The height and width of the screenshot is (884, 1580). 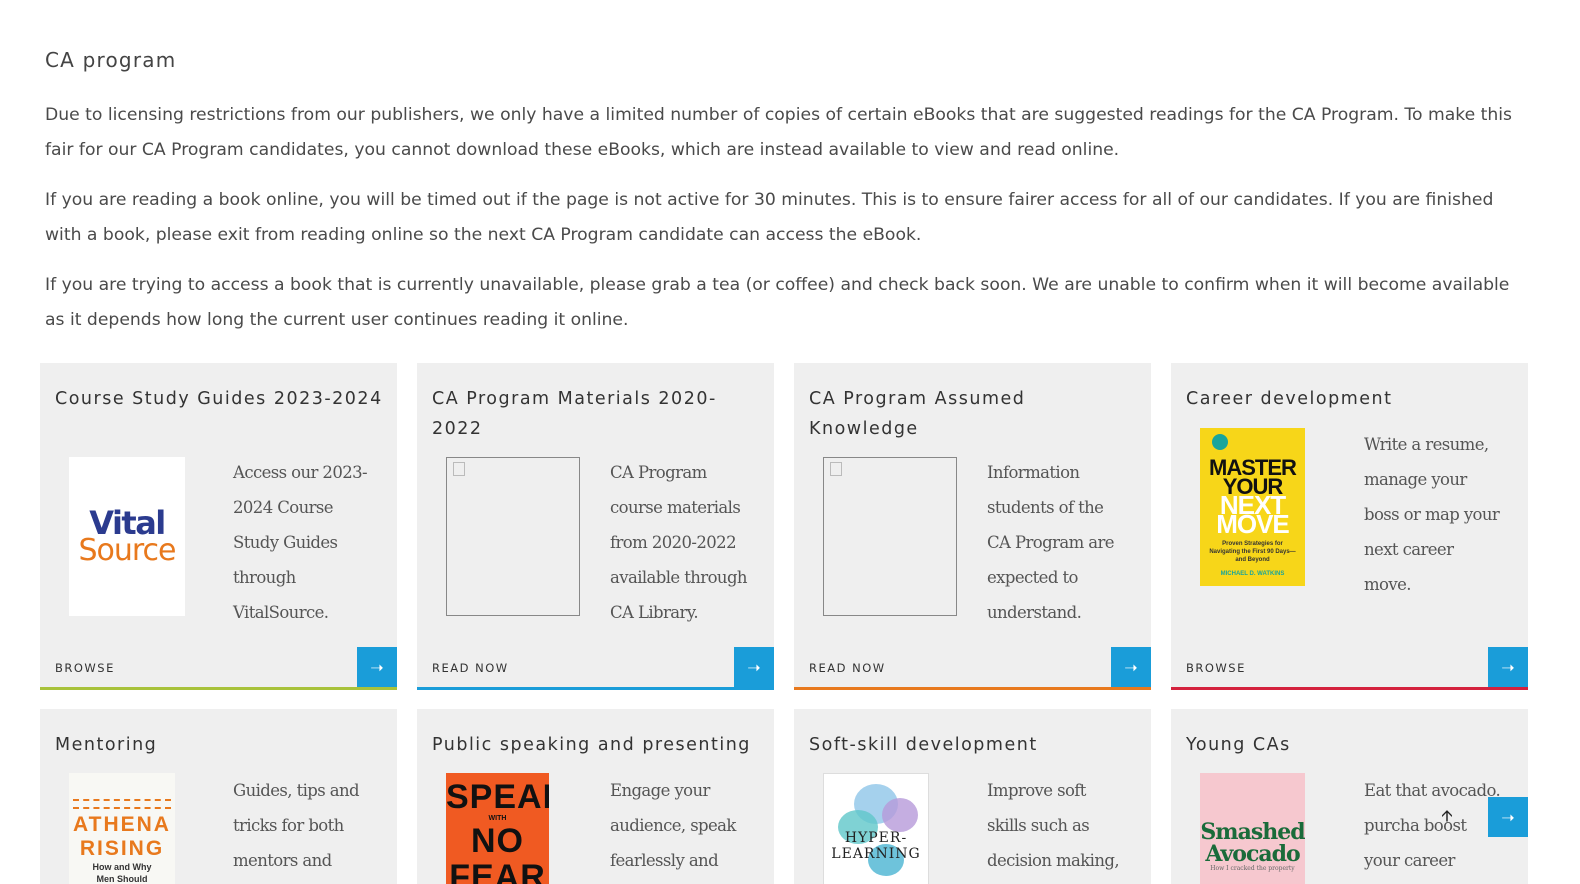 I want to click on section-title: CA program, so click(x=111, y=60).